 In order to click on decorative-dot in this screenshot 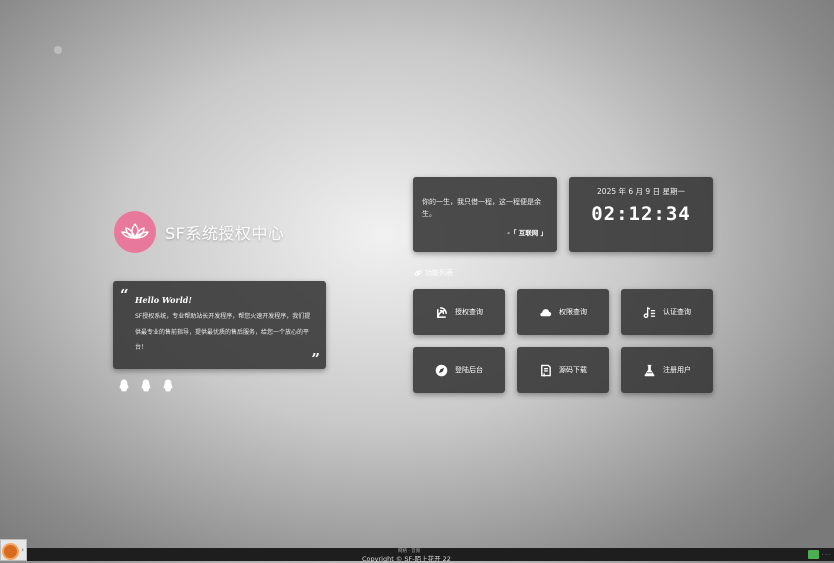, I will do `click(58, 50)`.